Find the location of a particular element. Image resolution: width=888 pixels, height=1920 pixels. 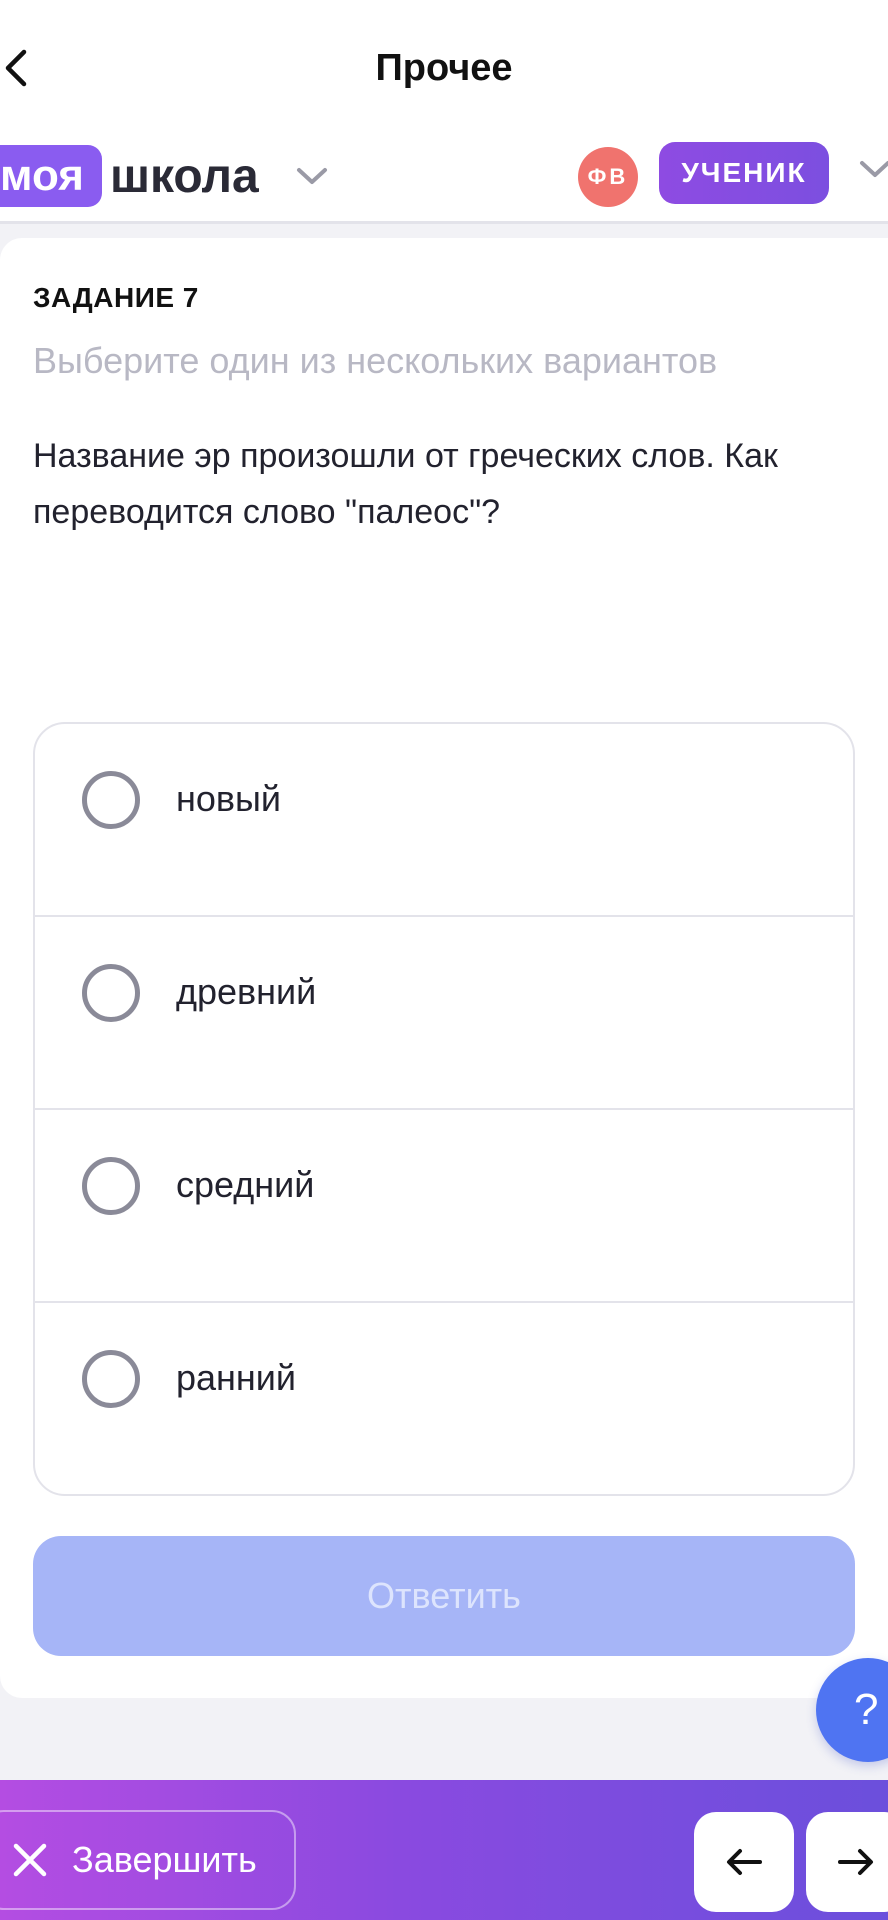

top-nav: Прочее is located at coordinates (444, 64).